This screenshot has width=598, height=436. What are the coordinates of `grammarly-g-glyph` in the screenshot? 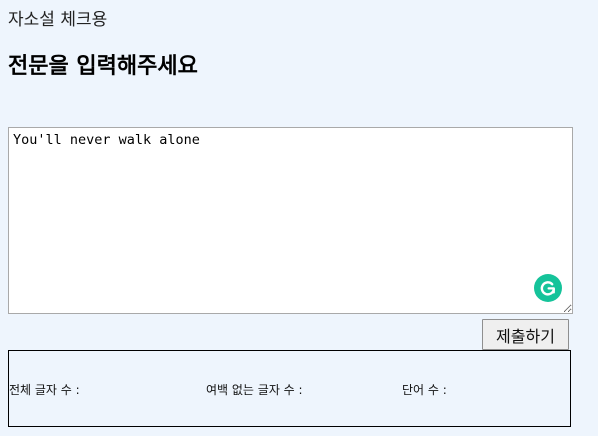 It's located at (547, 288).